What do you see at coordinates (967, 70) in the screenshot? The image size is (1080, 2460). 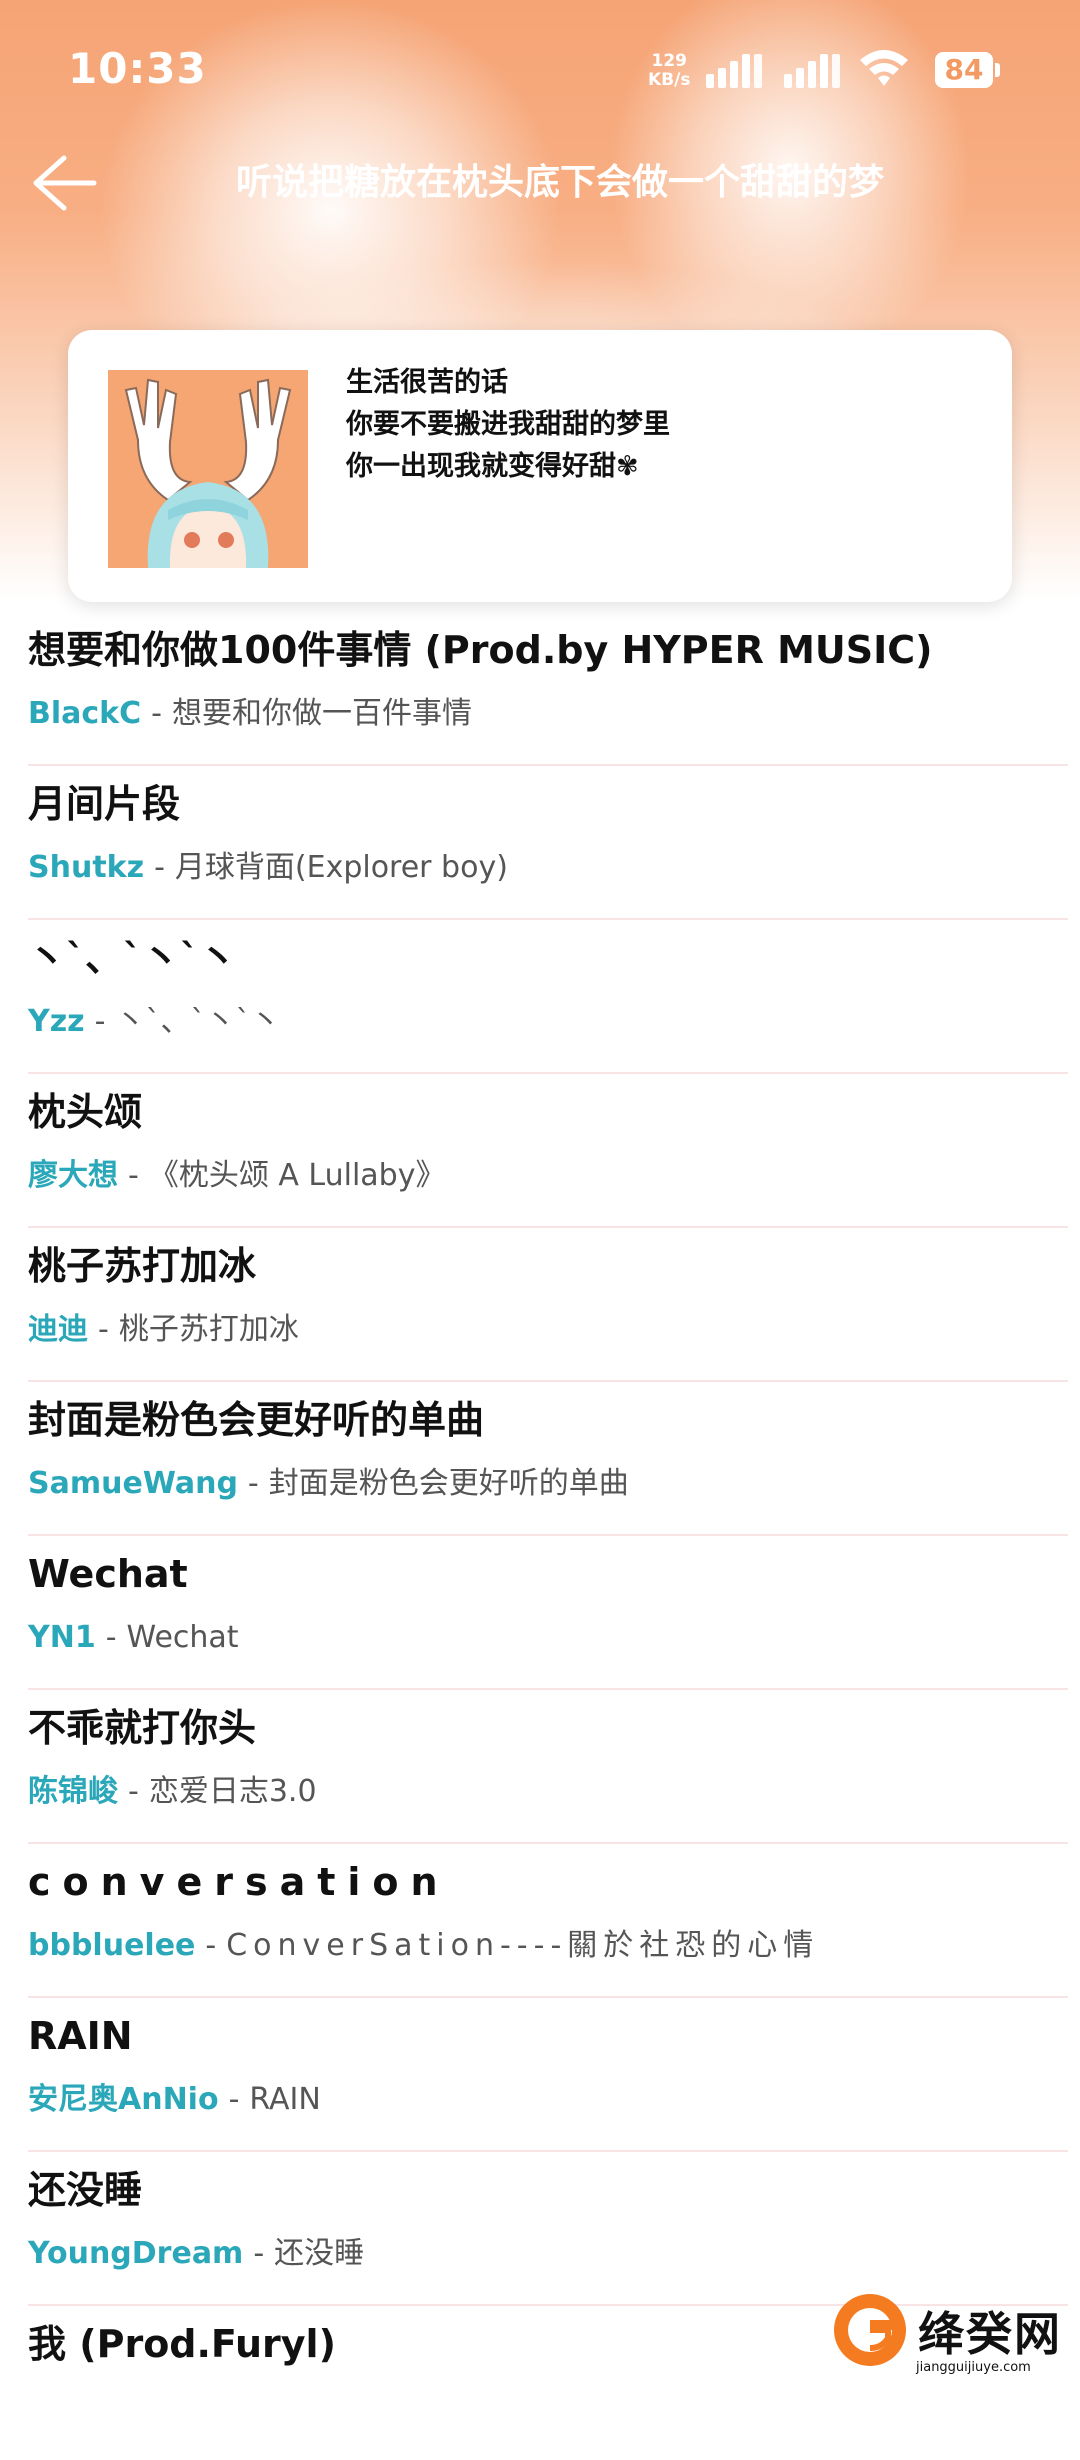 I see `battery-icon: 84` at bounding box center [967, 70].